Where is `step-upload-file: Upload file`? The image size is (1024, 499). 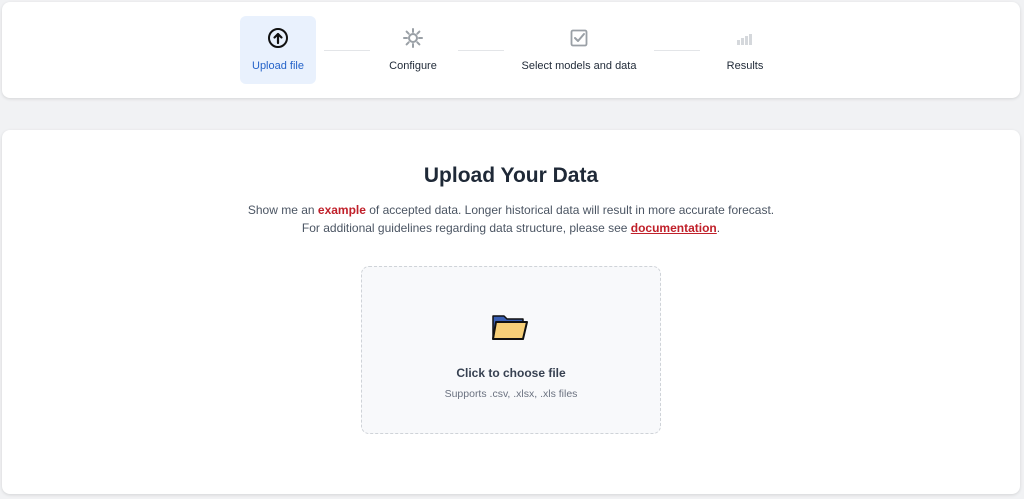 step-upload-file: Upload file is located at coordinates (278, 50).